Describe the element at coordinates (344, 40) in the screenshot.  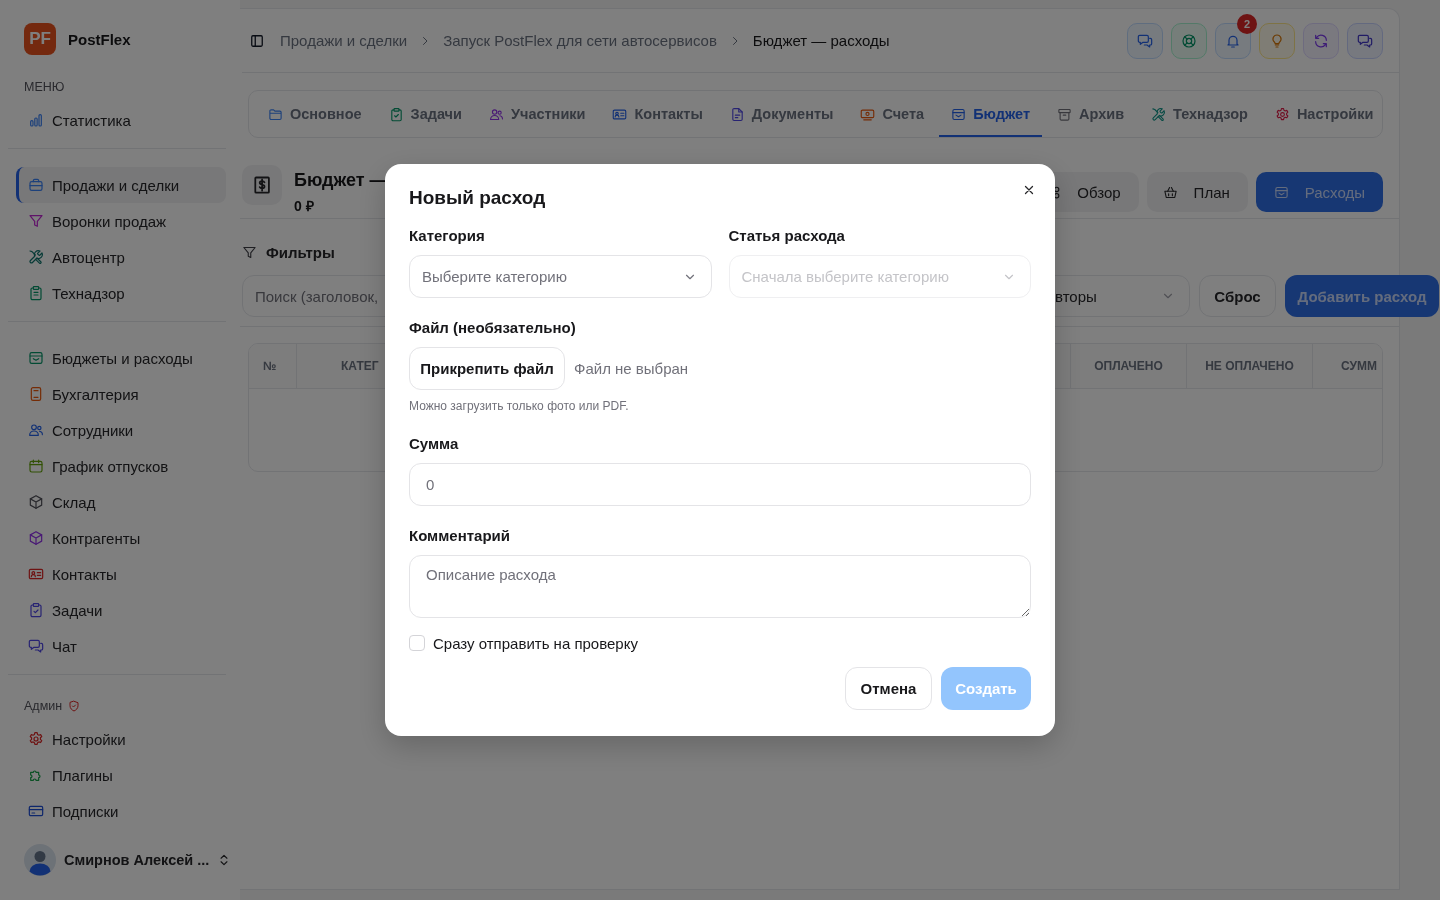
I see `breadcrumb-link: Продажи и сделки` at that location.